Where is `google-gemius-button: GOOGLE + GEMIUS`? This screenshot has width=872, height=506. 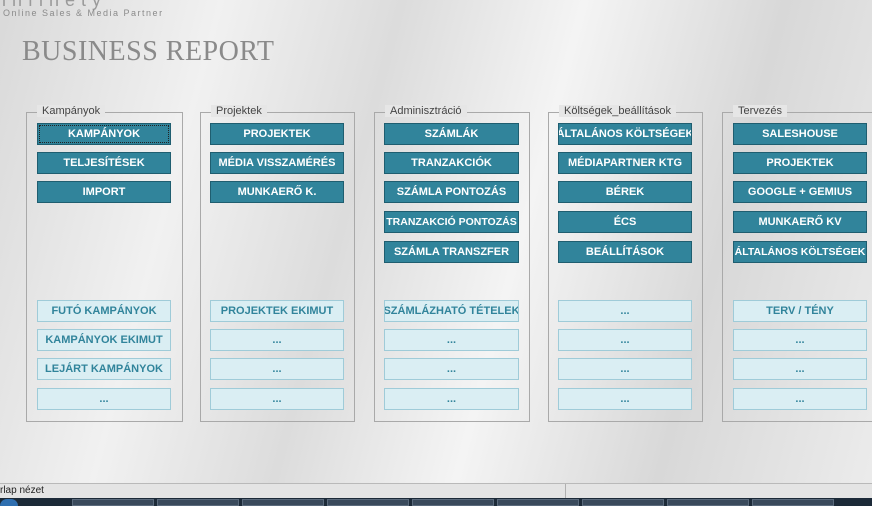
google-gemius-button: GOOGLE + GEMIUS is located at coordinates (800, 192).